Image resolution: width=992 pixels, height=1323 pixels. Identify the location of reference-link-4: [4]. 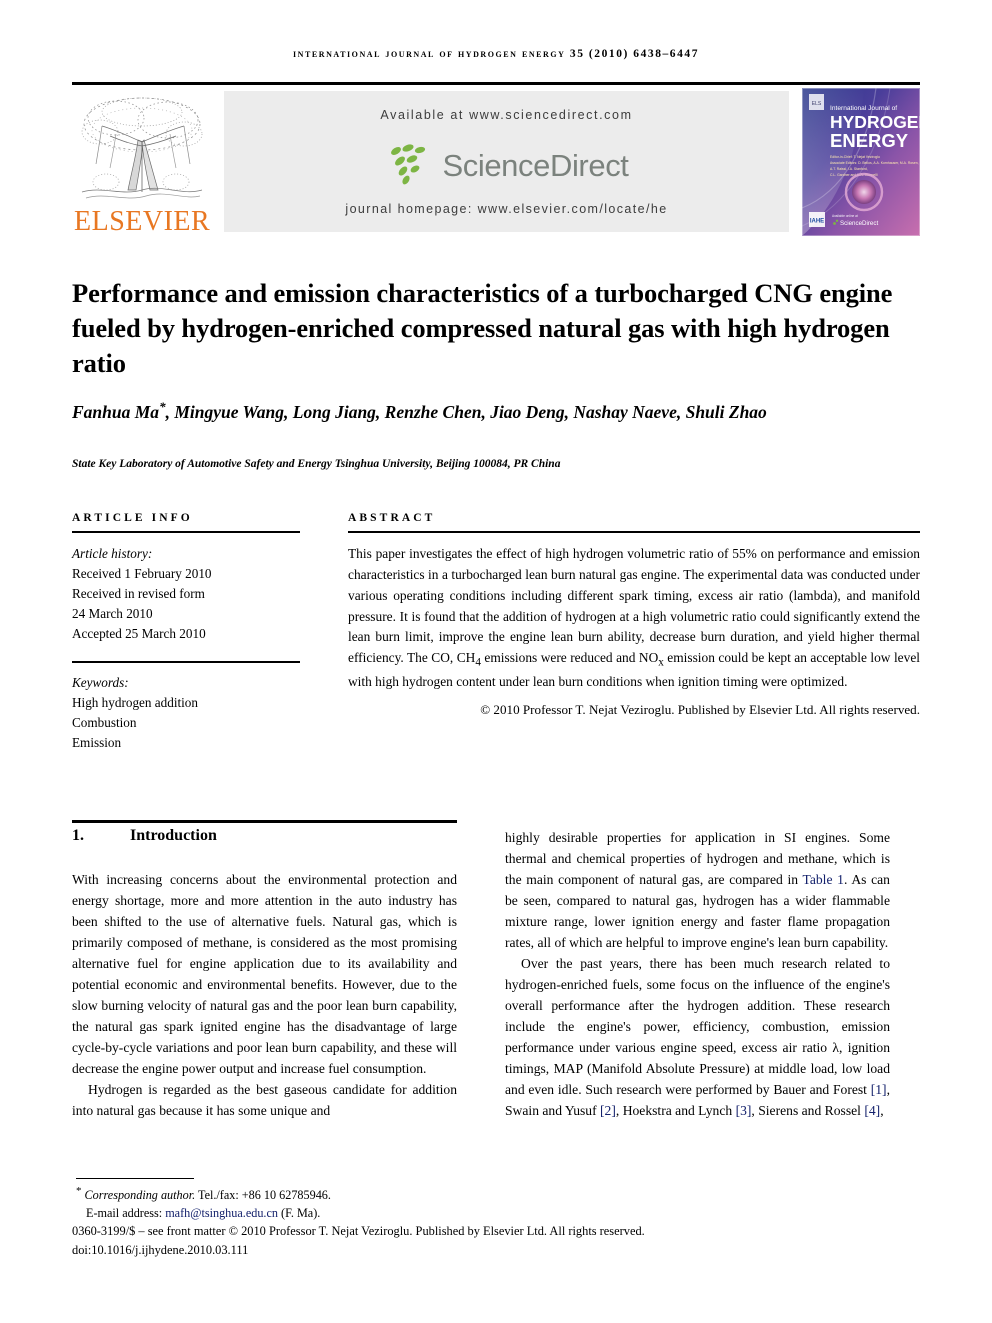
(872, 1110).